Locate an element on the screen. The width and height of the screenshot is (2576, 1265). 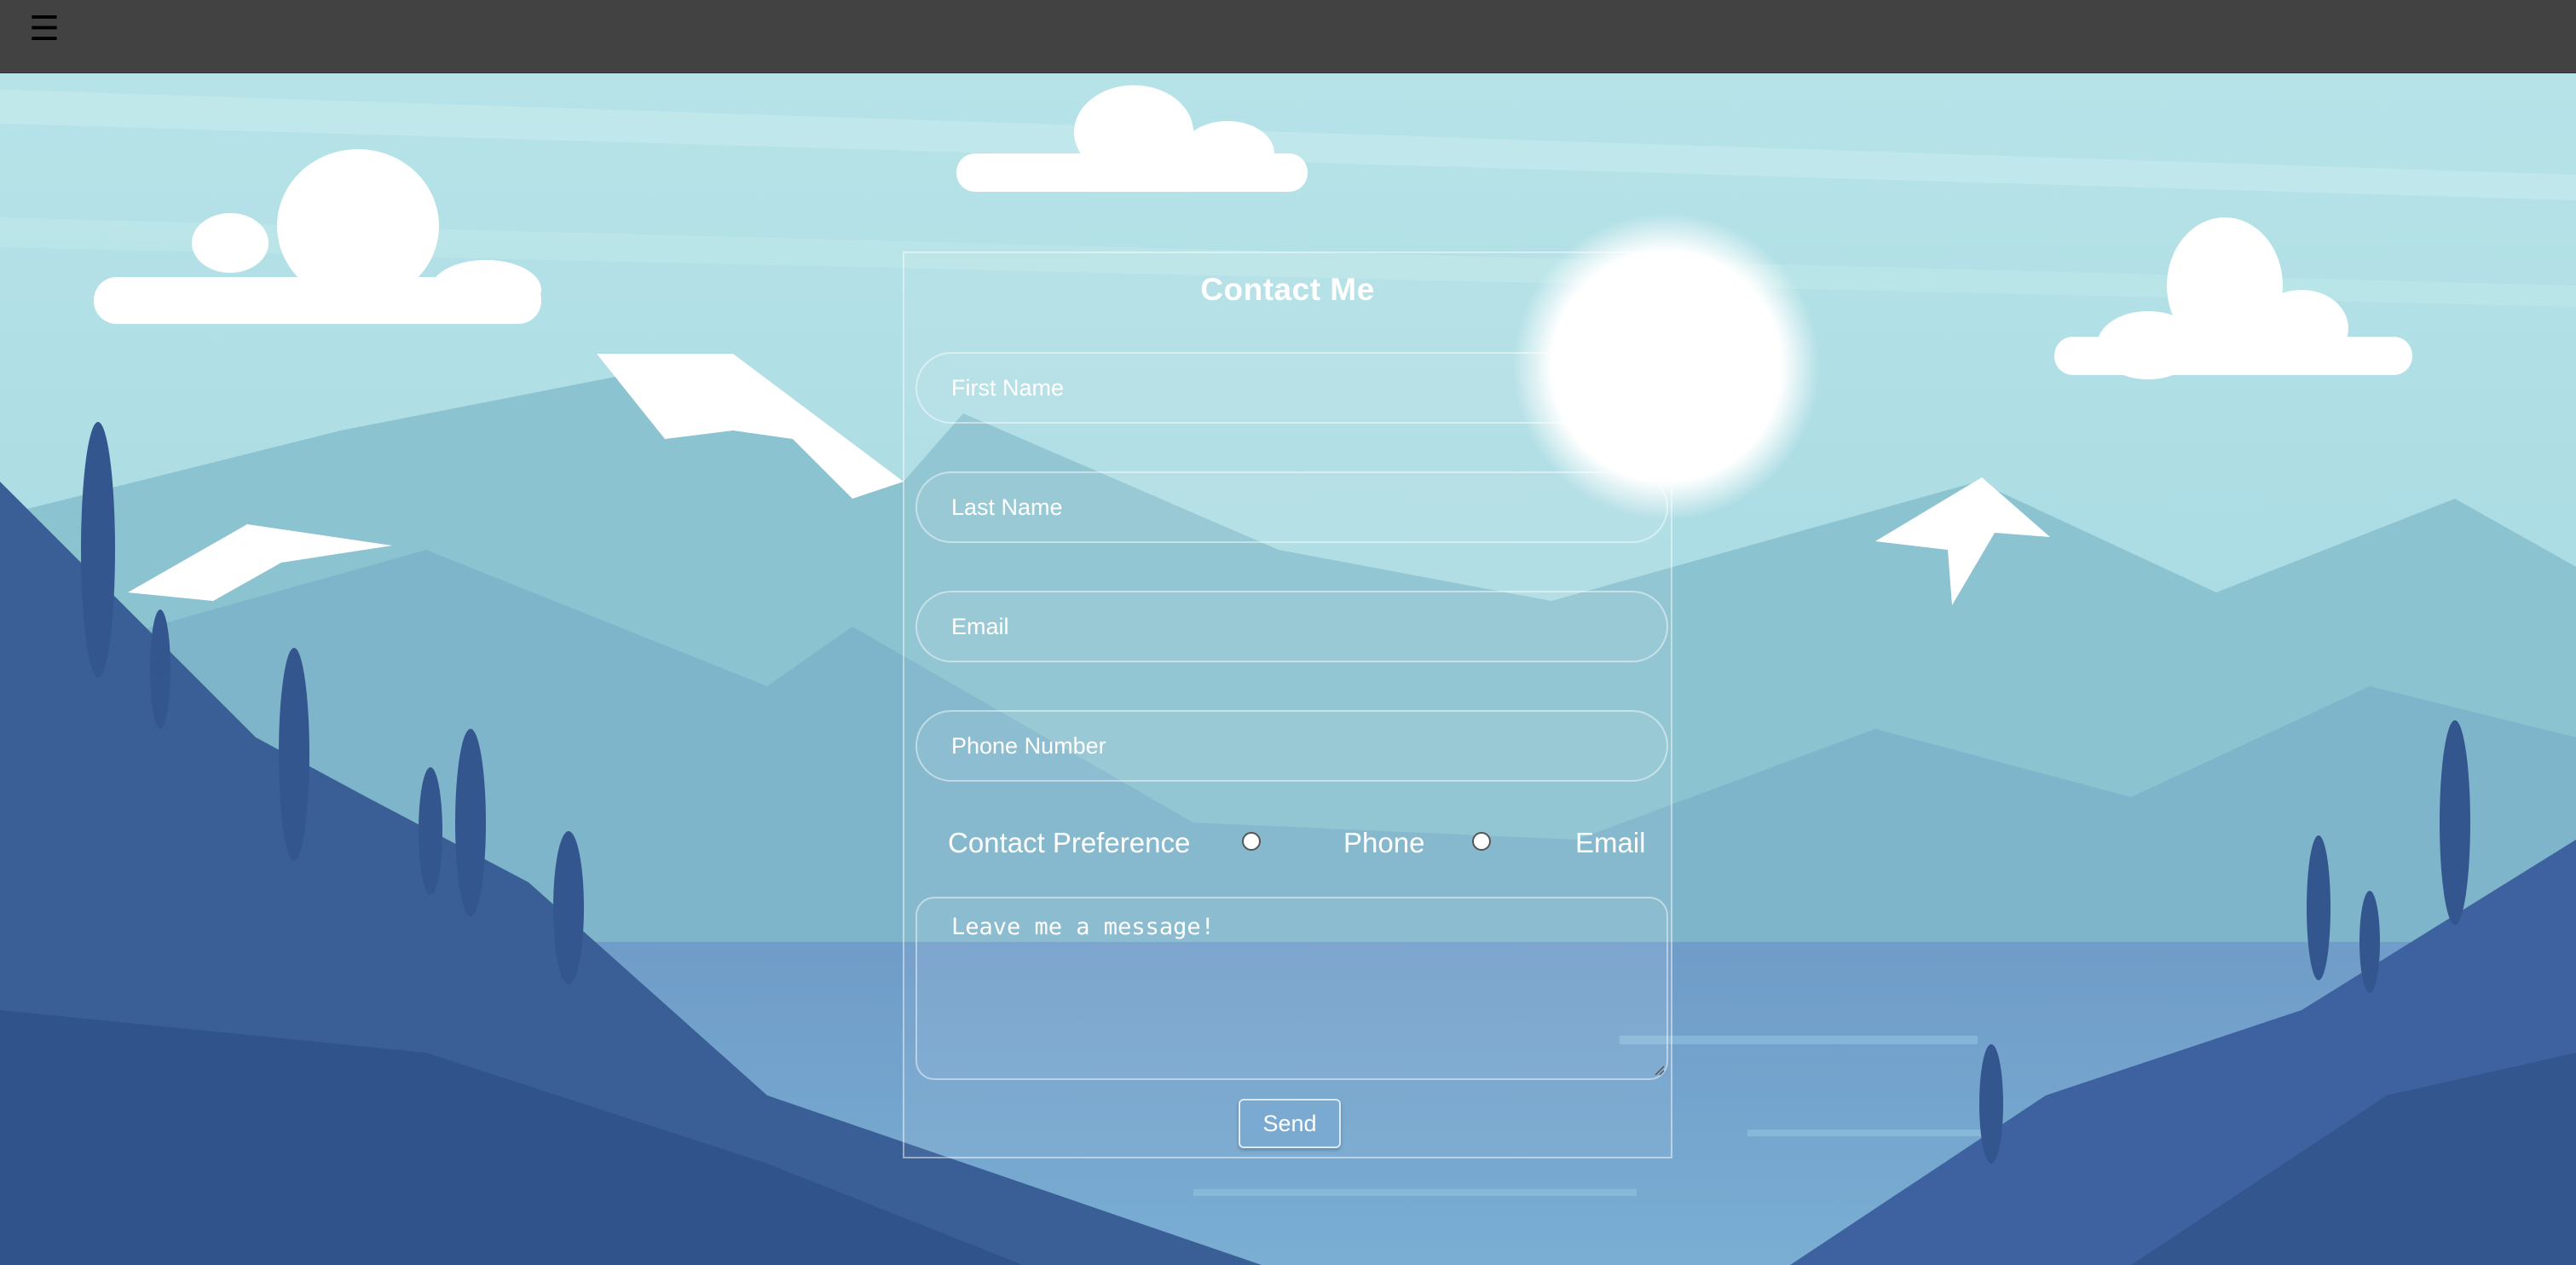
email-input is located at coordinates (1291, 627).